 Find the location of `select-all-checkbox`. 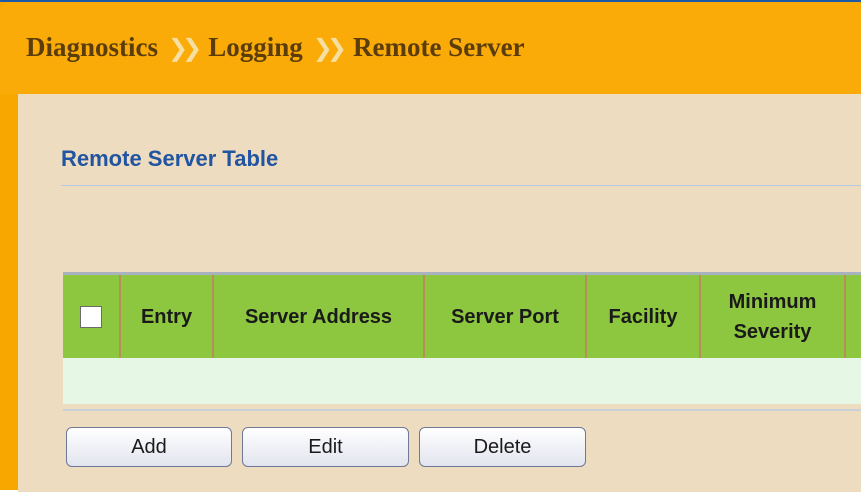

select-all-checkbox is located at coordinates (91, 316).